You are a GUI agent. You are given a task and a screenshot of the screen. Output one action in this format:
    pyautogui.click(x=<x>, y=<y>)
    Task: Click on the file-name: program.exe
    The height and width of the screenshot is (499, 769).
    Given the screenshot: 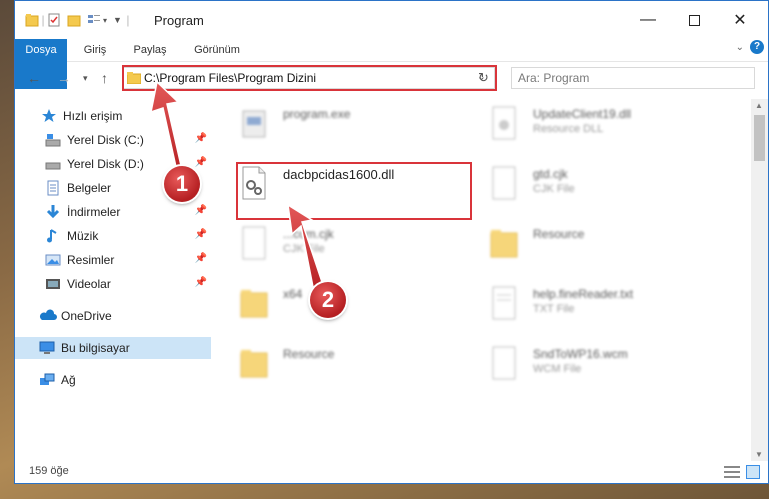 What is the action you would take?
    pyautogui.click(x=317, y=114)
    